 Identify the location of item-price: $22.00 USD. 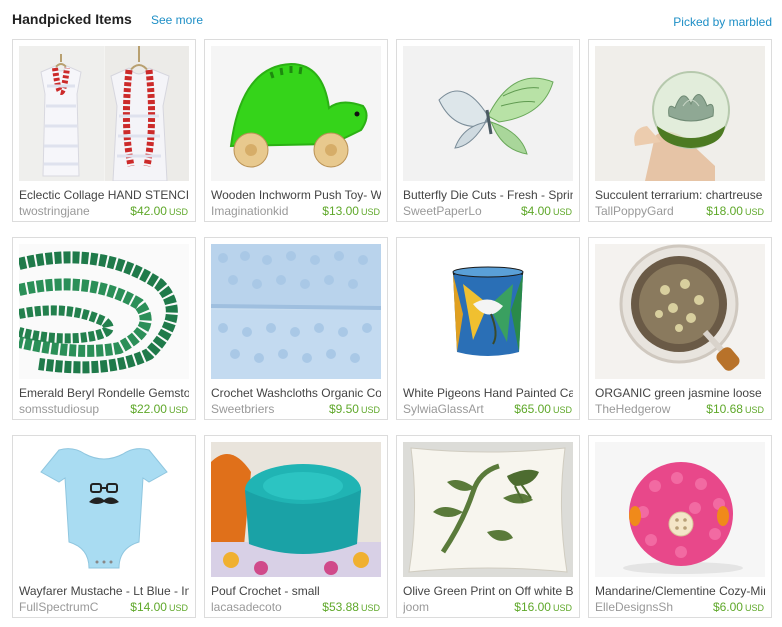
(159, 409).